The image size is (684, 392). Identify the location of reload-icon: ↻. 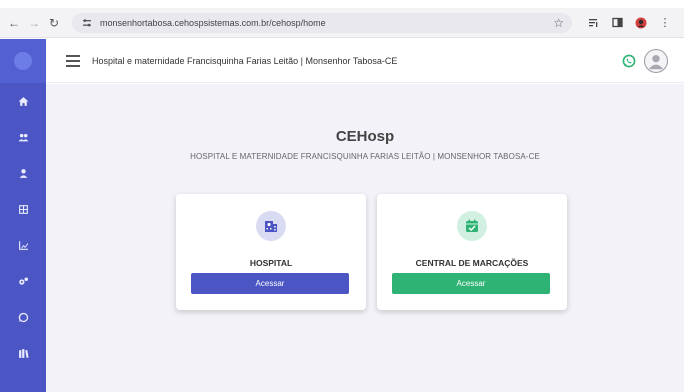
(54, 23).